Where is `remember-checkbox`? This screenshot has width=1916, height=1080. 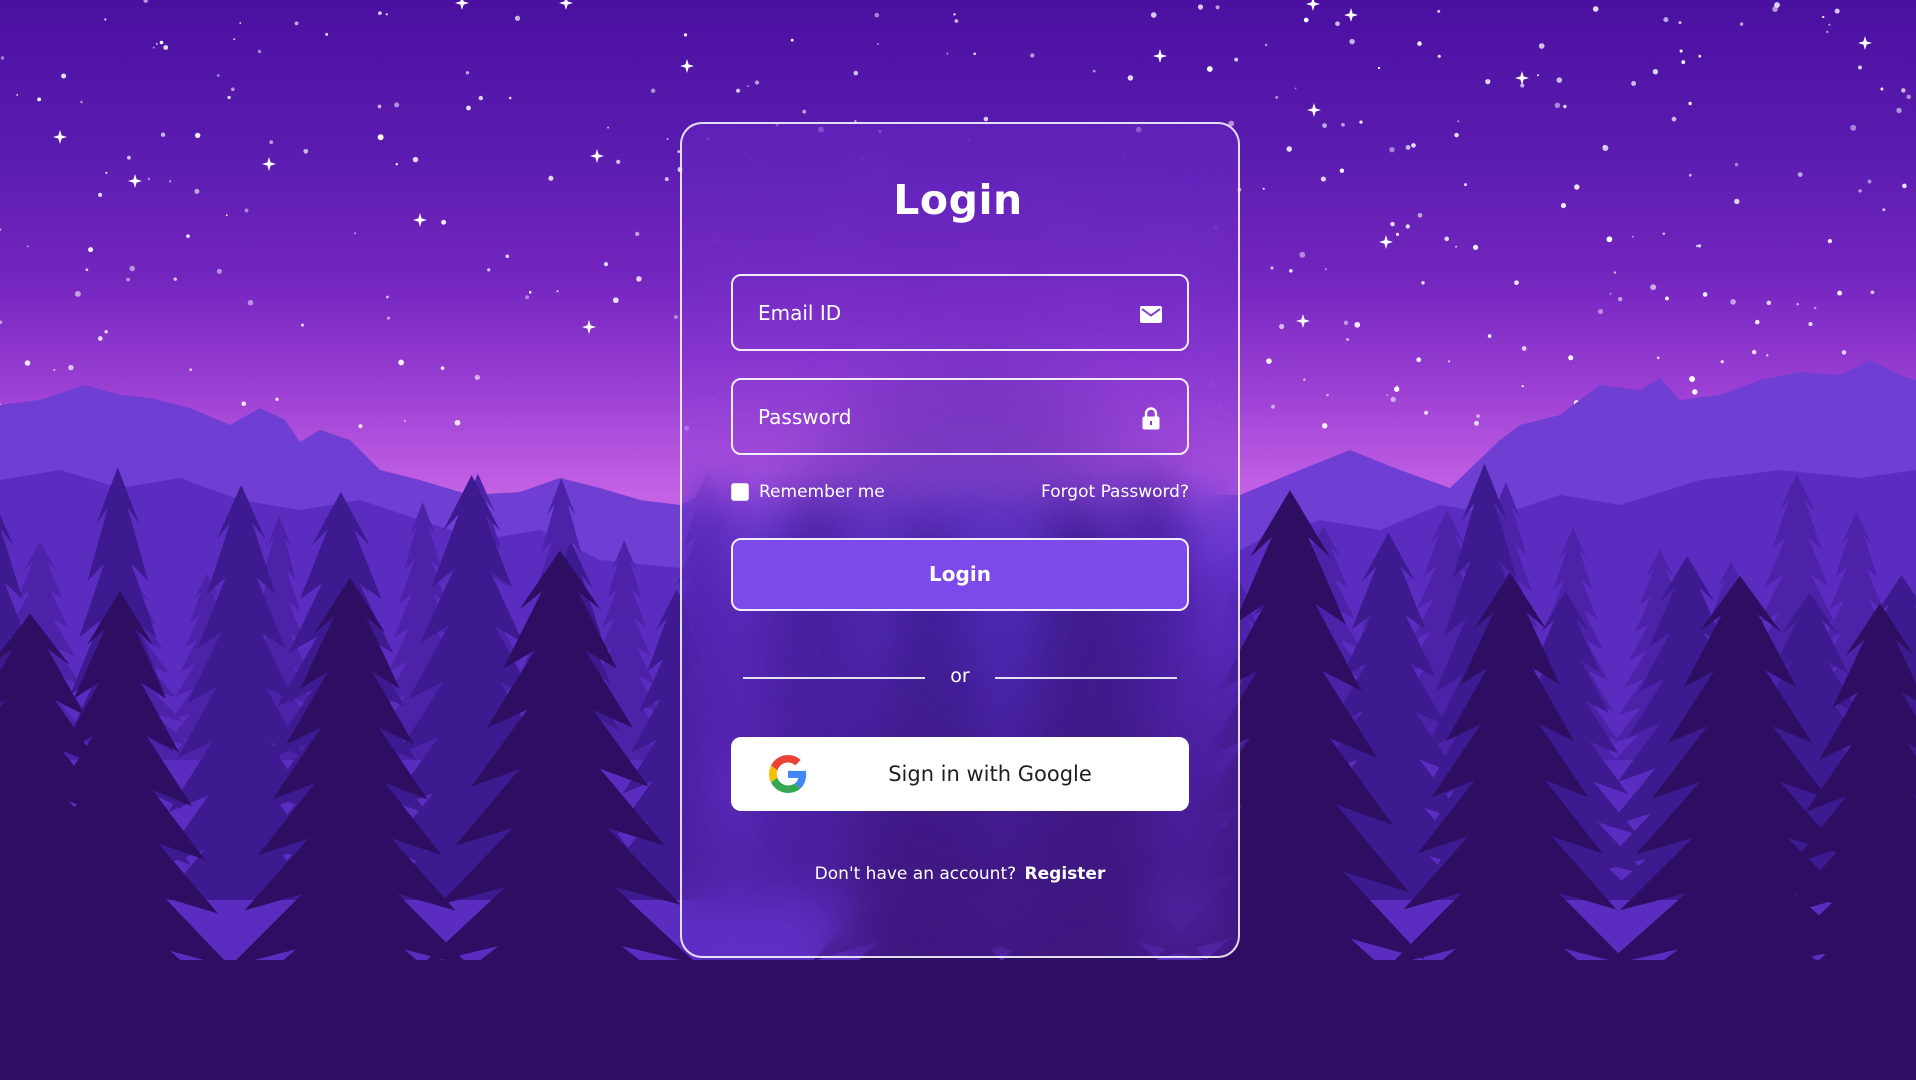
remember-checkbox is located at coordinates (740, 492).